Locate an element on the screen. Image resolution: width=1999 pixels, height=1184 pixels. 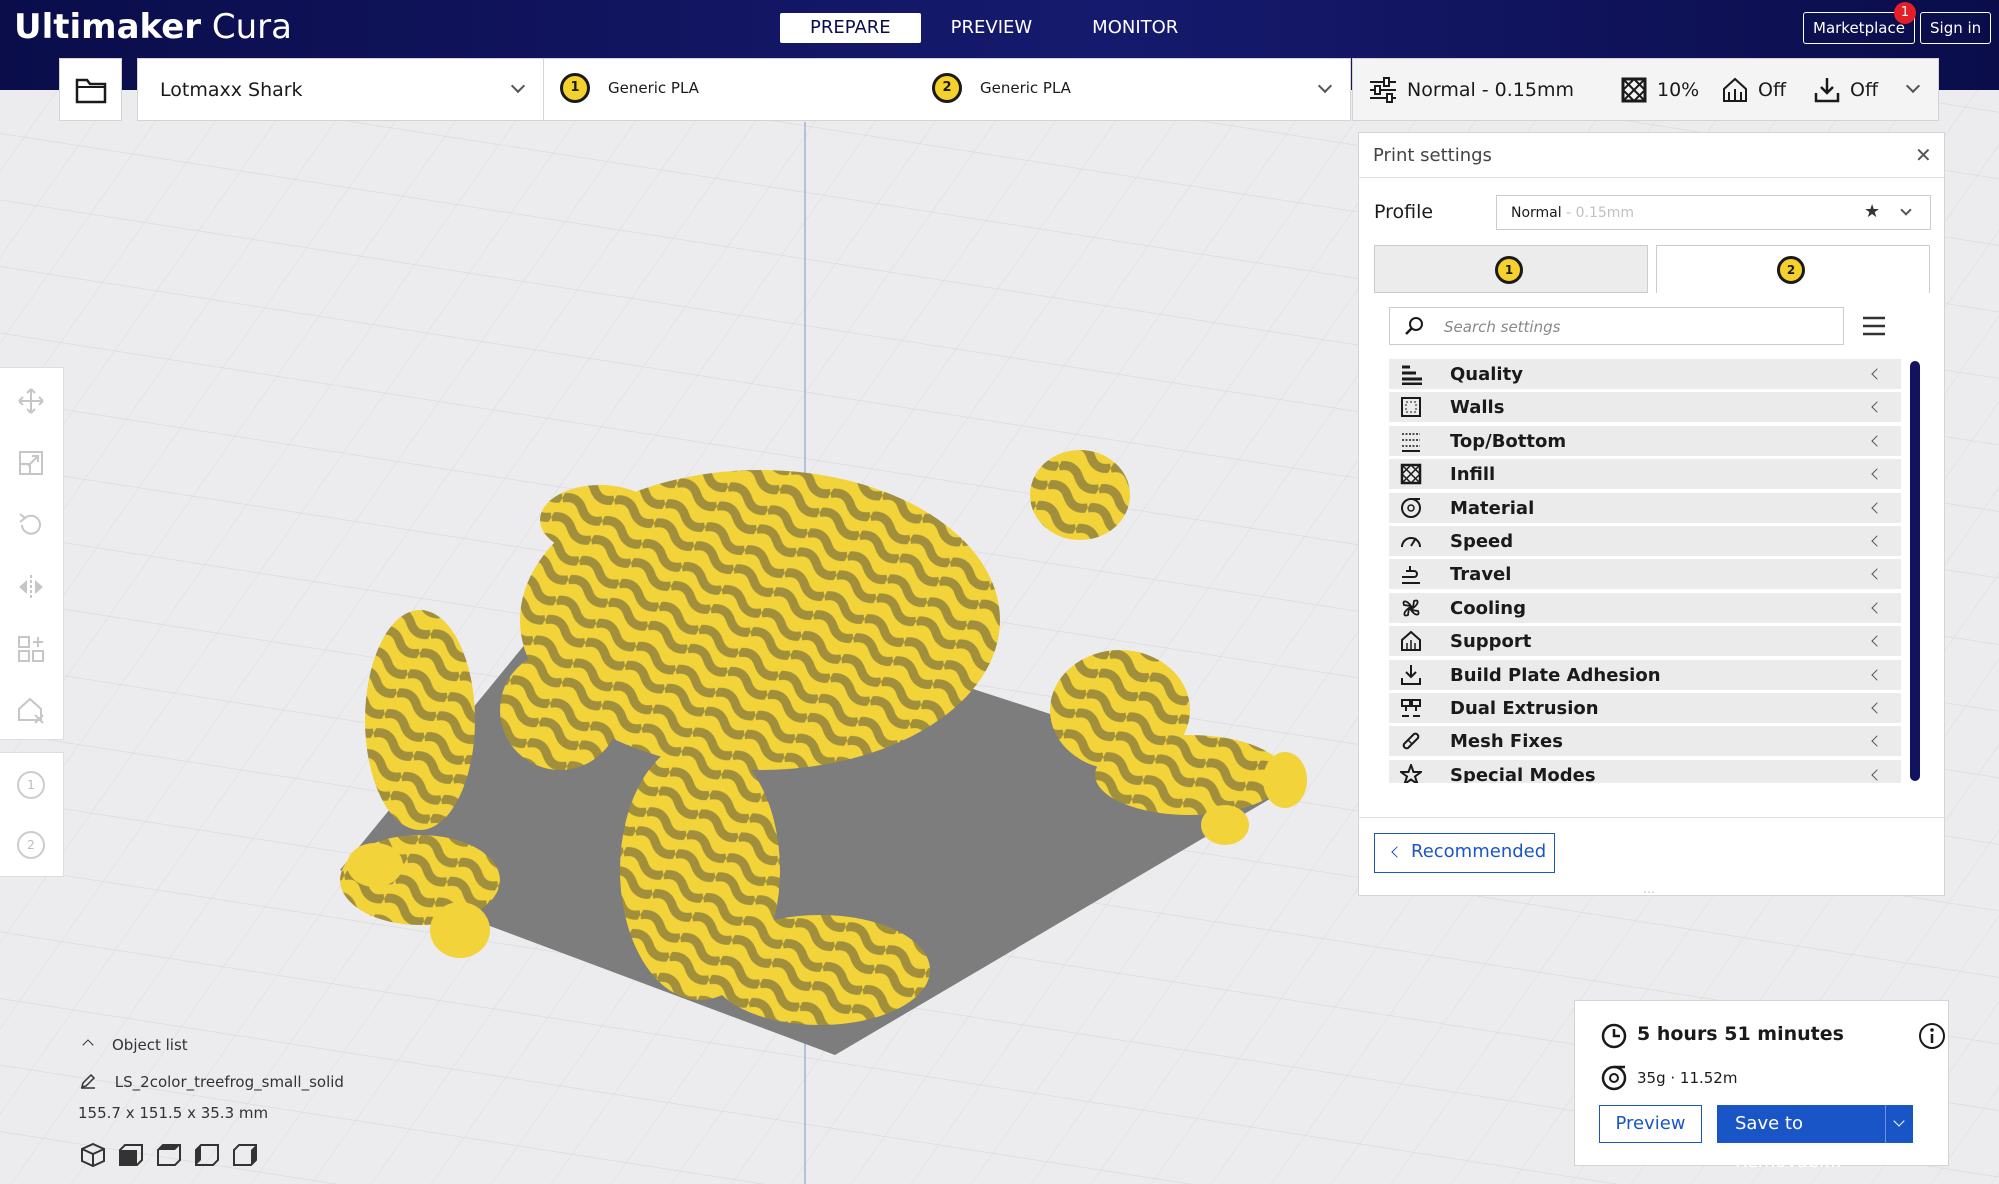
settings-category-walls: Walls is located at coordinates (1645, 407).